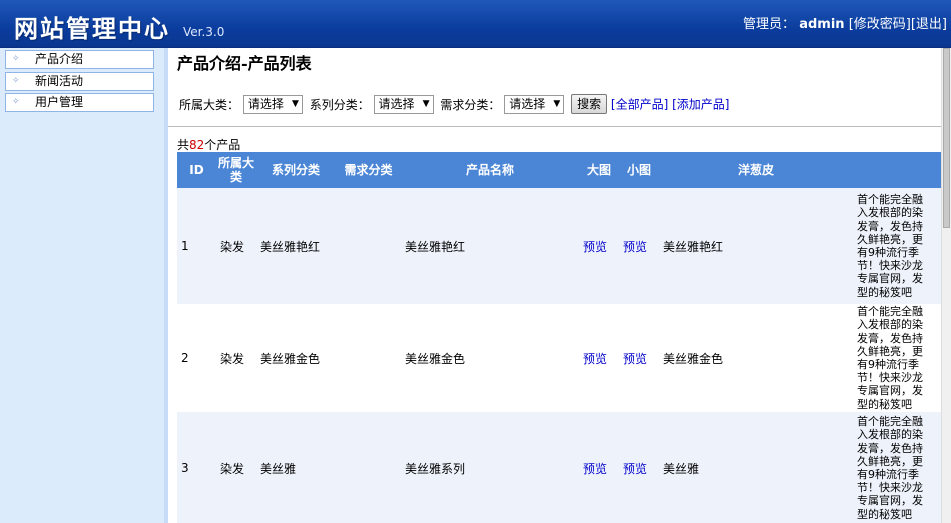 This screenshot has height=523, width=951. What do you see at coordinates (527, 103) in the screenshot?
I see `demand-select-value: 请选择` at bounding box center [527, 103].